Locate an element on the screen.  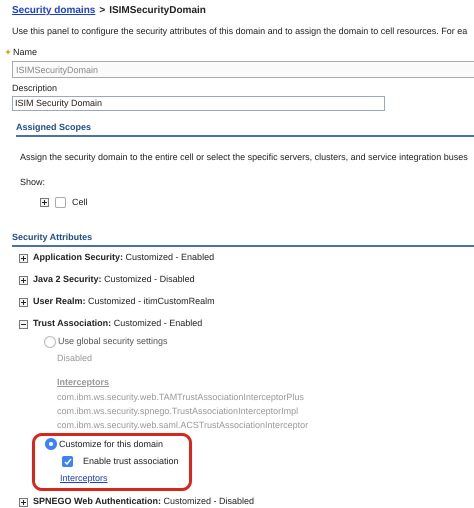
input-field: ISIM Security Domain is located at coordinates (198, 103).